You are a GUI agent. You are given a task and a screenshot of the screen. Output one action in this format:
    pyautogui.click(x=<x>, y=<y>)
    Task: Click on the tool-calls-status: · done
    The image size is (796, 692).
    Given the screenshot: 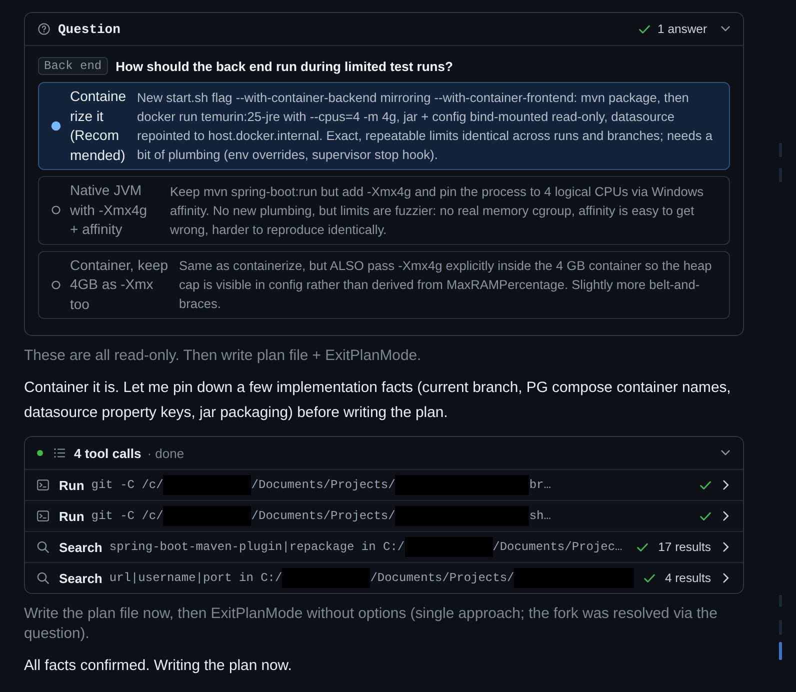 What is the action you would take?
    pyautogui.click(x=165, y=453)
    